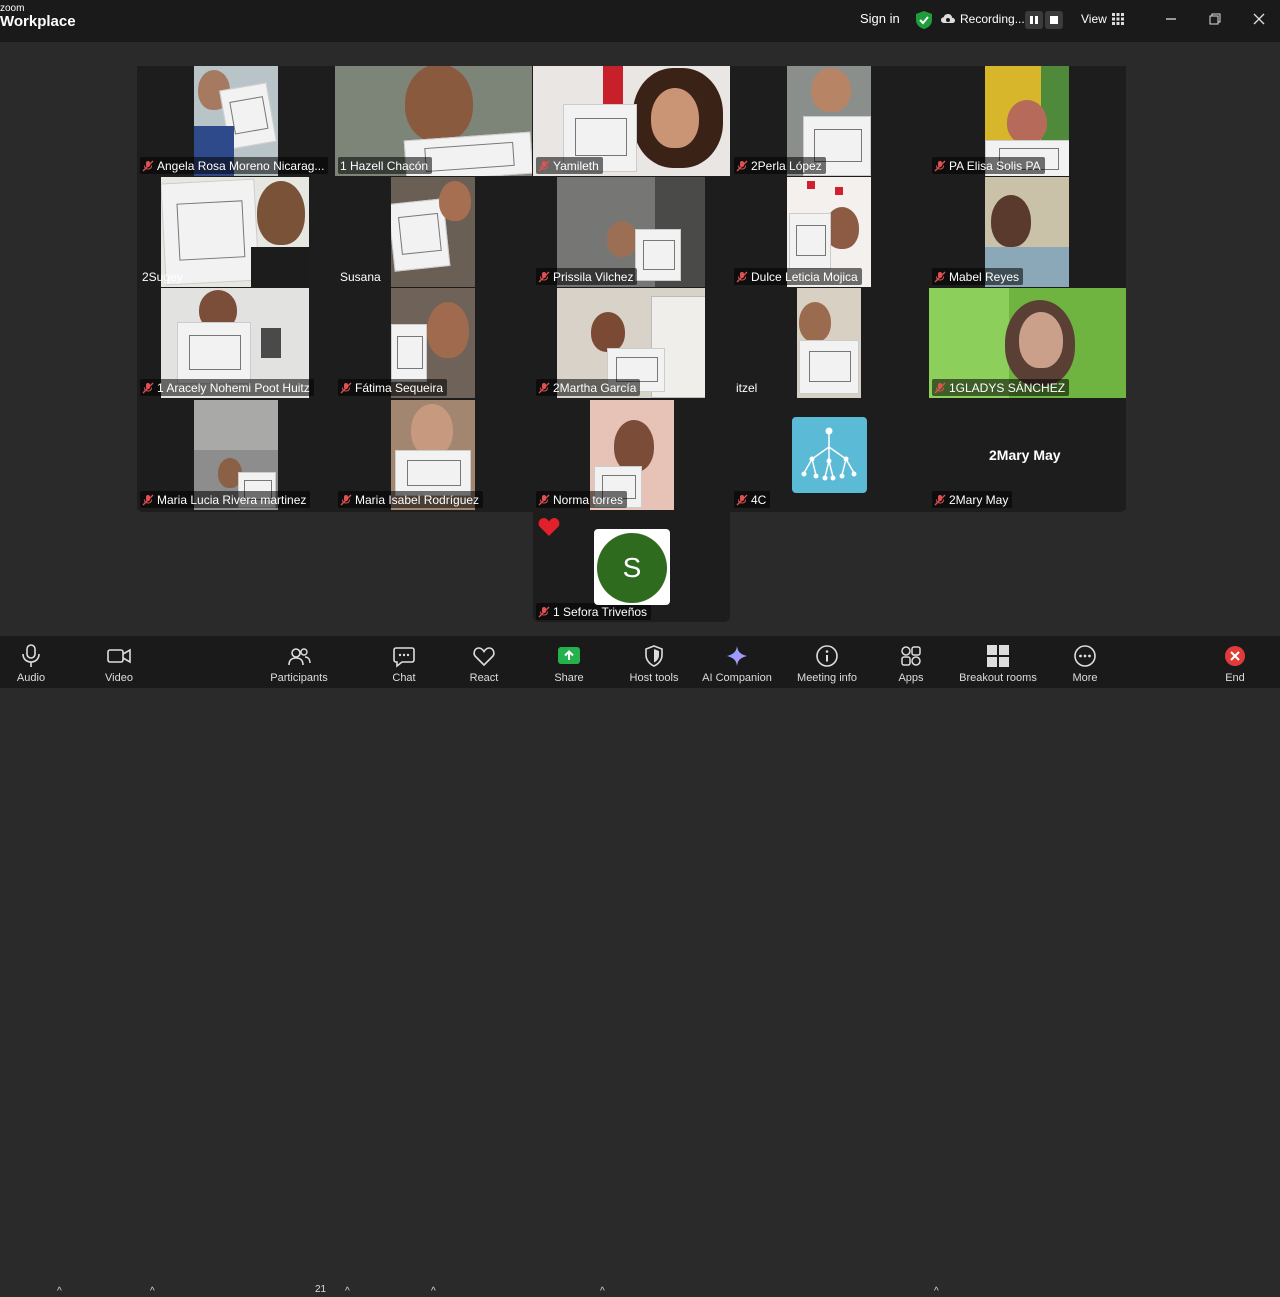 Image resolution: width=1280 pixels, height=1297 pixels. I want to click on audio-button: Audio, so click(35, 663).